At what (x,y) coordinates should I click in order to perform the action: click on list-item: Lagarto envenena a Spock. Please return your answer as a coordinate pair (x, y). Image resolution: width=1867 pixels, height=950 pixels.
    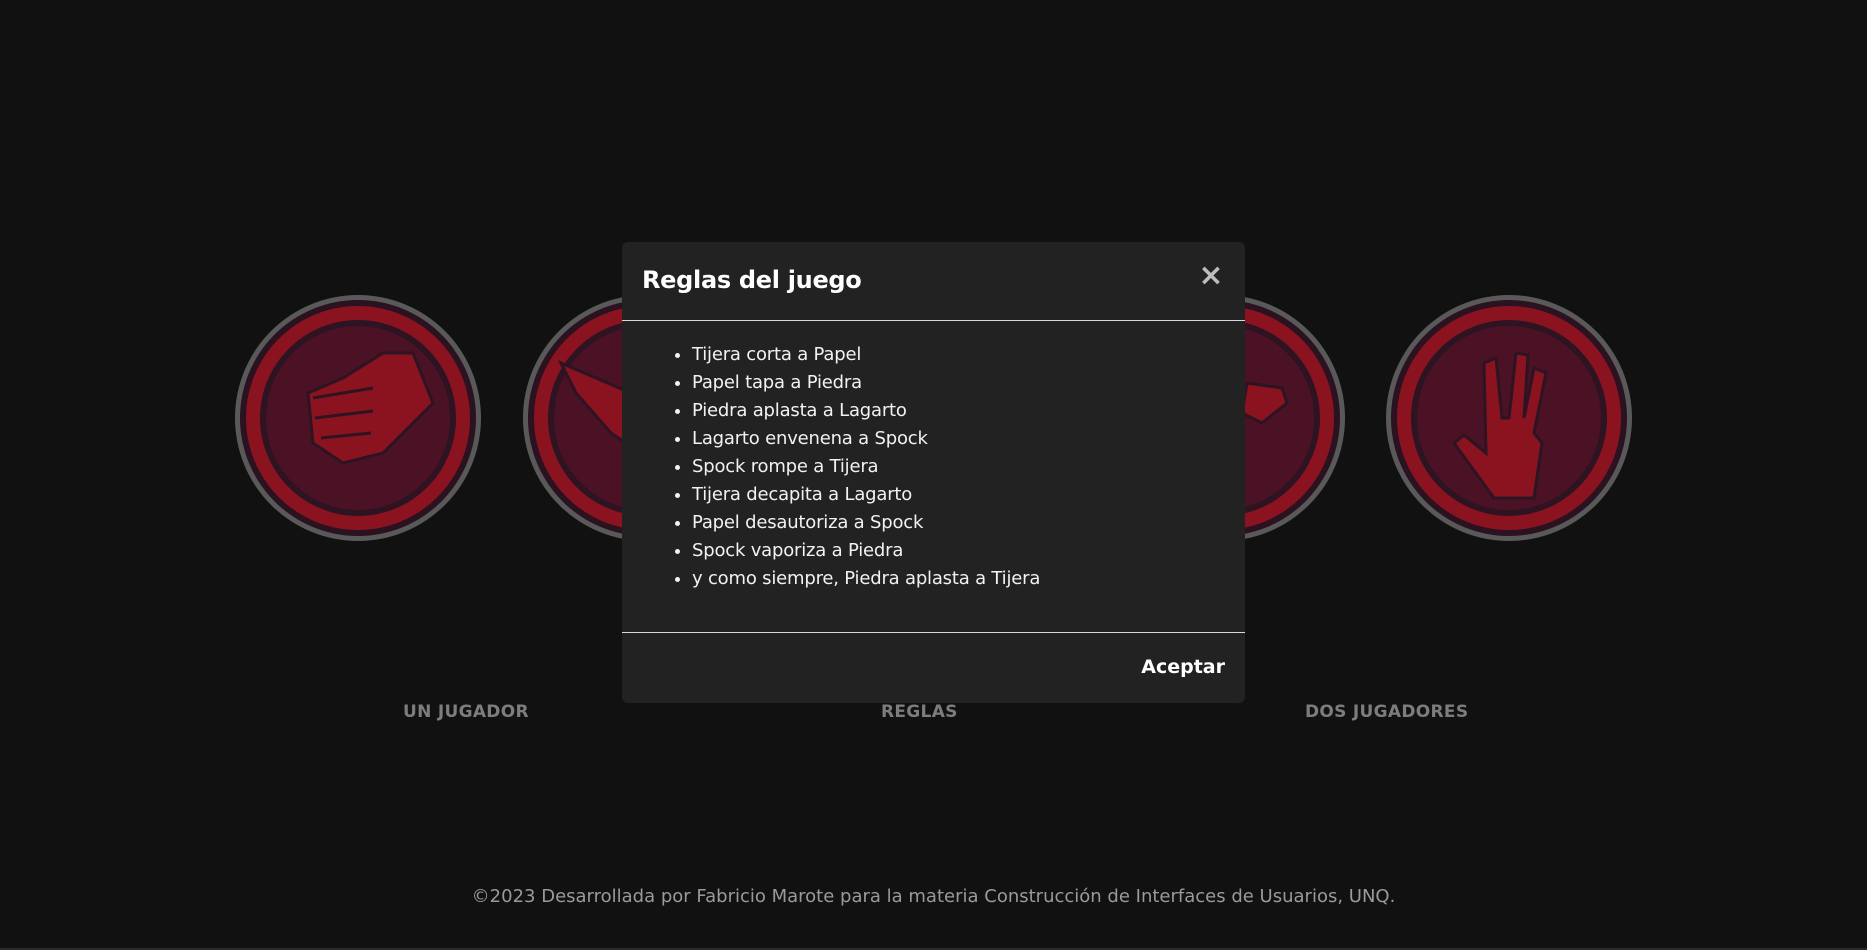
    Looking at the image, I should click on (866, 439).